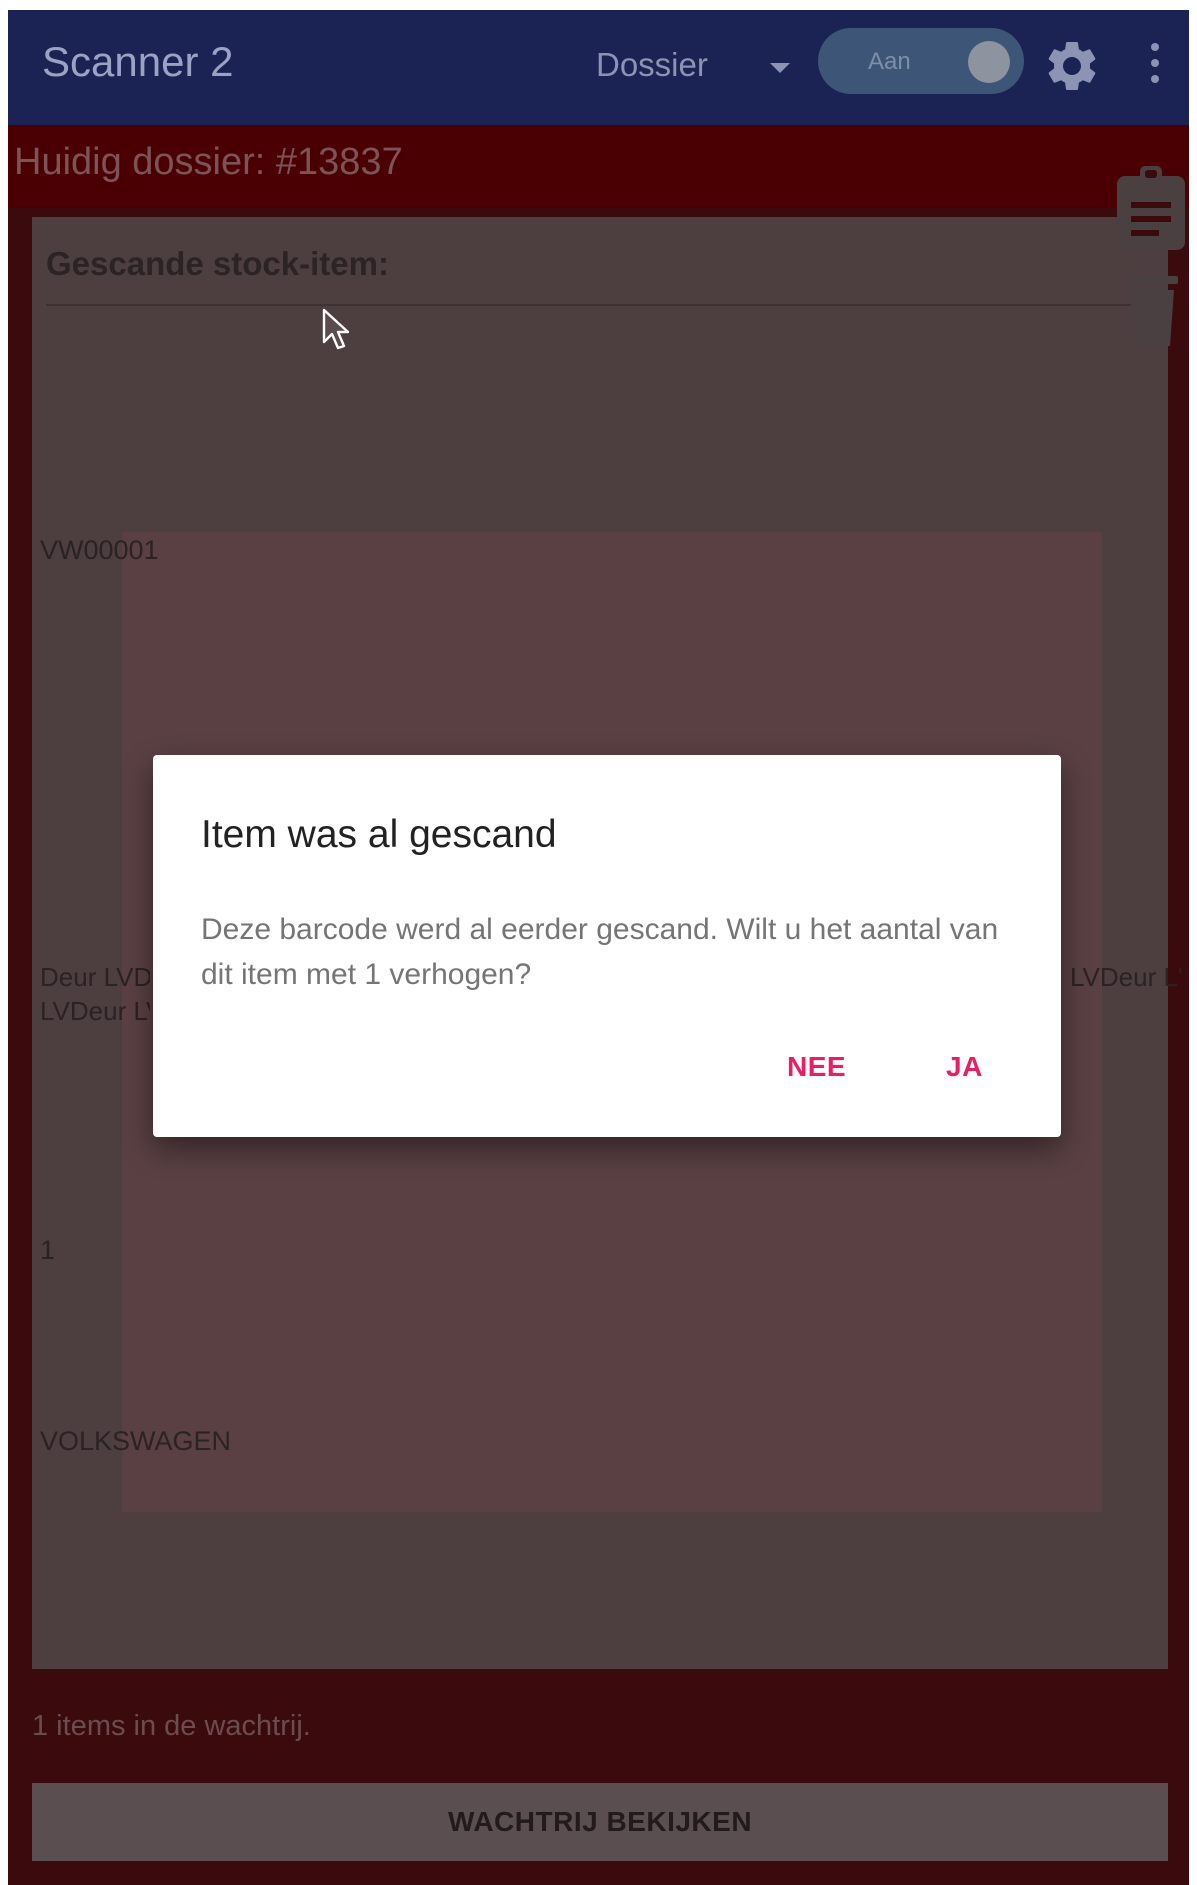 The width and height of the screenshot is (1197, 1885). Describe the element at coordinates (599, 305) in the screenshot. I see `card-divider` at that location.